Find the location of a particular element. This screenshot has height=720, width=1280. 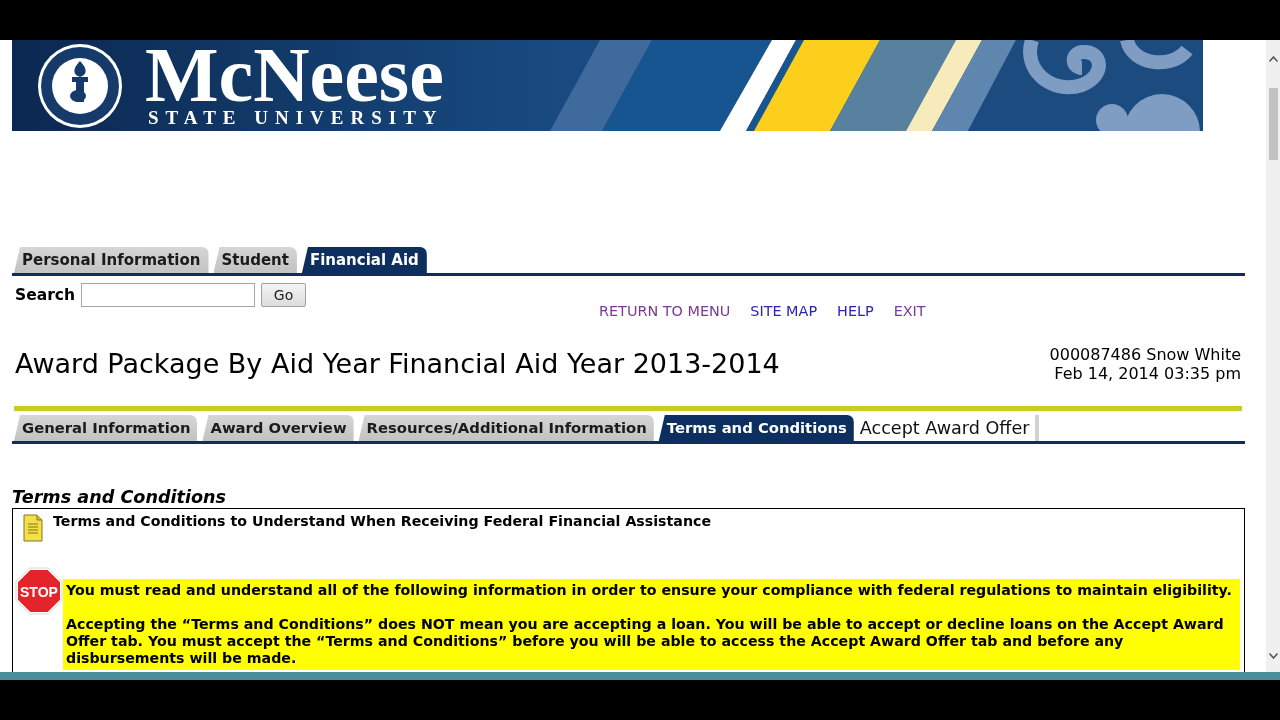

nav-tab: Financial Aid is located at coordinates (364, 260).